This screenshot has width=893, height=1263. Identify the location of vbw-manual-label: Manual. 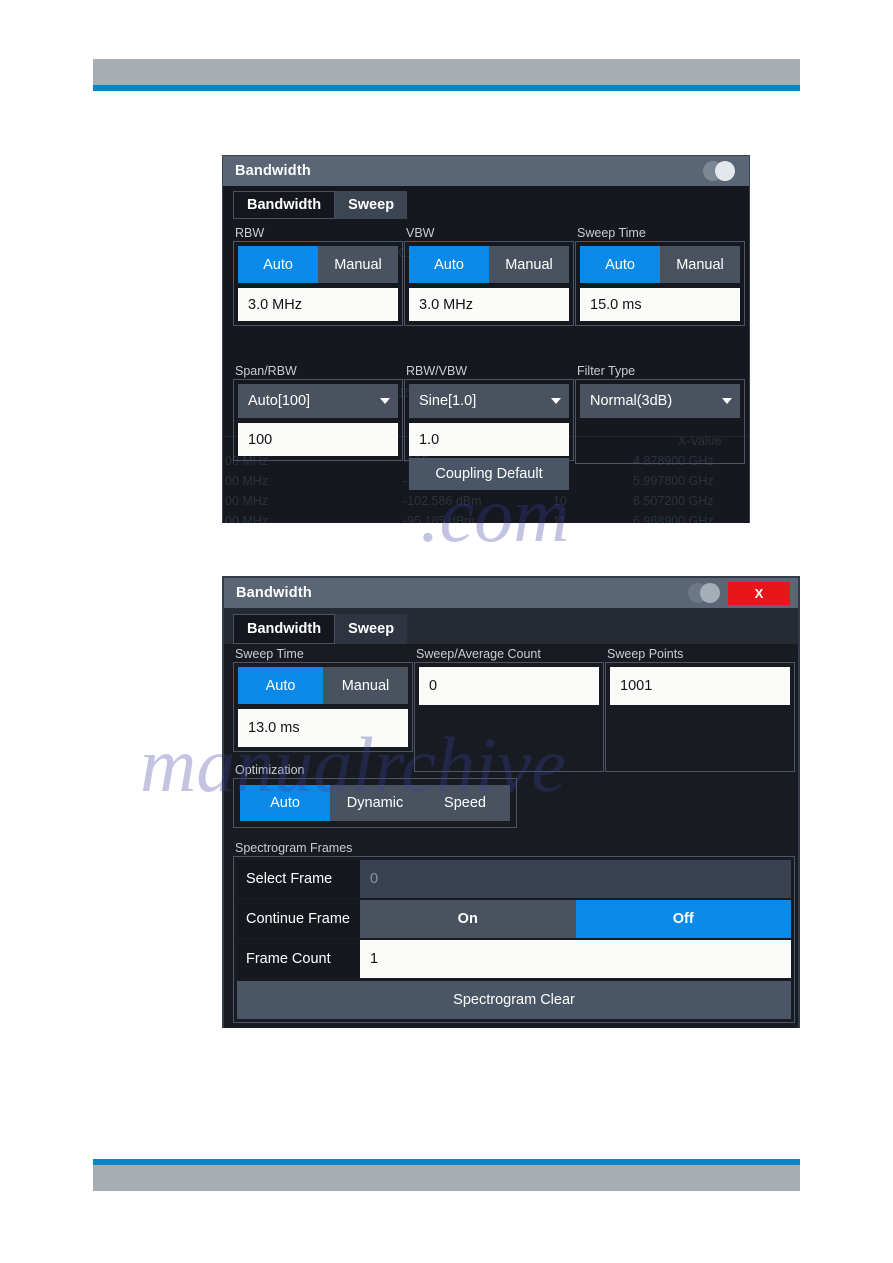
(529, 264).